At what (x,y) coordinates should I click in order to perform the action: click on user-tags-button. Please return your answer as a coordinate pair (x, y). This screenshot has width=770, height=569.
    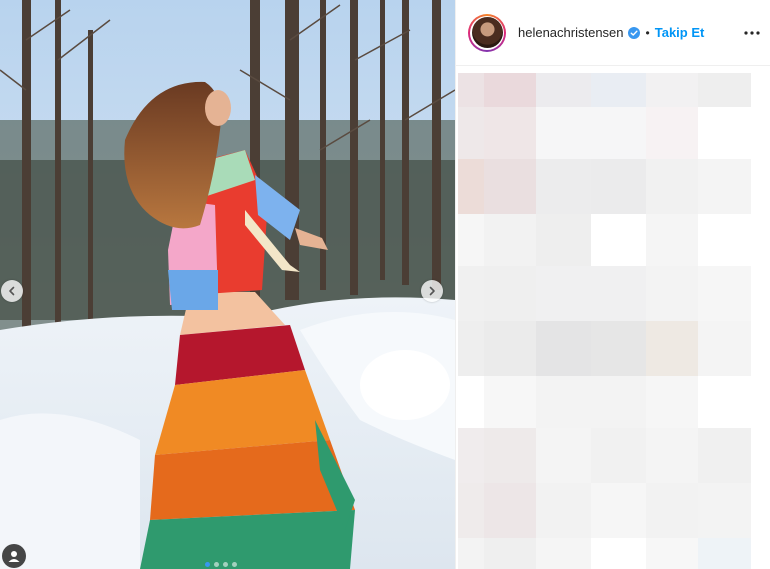
    Looking at the image, I should click on (14, 556).